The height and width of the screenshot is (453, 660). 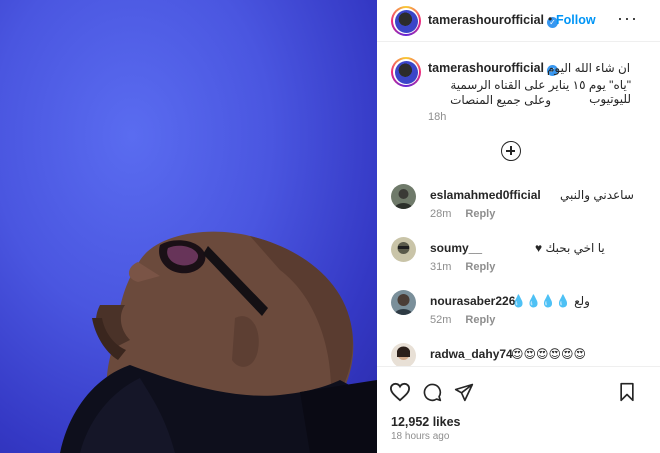 I want to click on comment-time: 52m, so click(x=441, y=320).